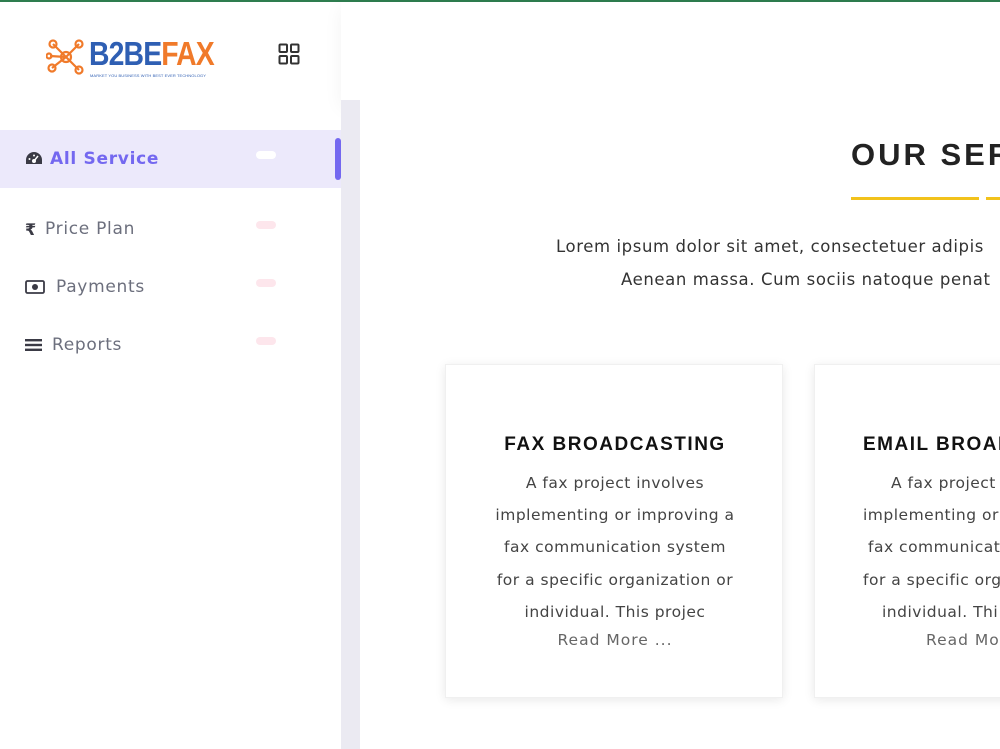 This screenshot has width=1000, height=749. I want to click on card-text-line: fax communication system, so click(615, 547).